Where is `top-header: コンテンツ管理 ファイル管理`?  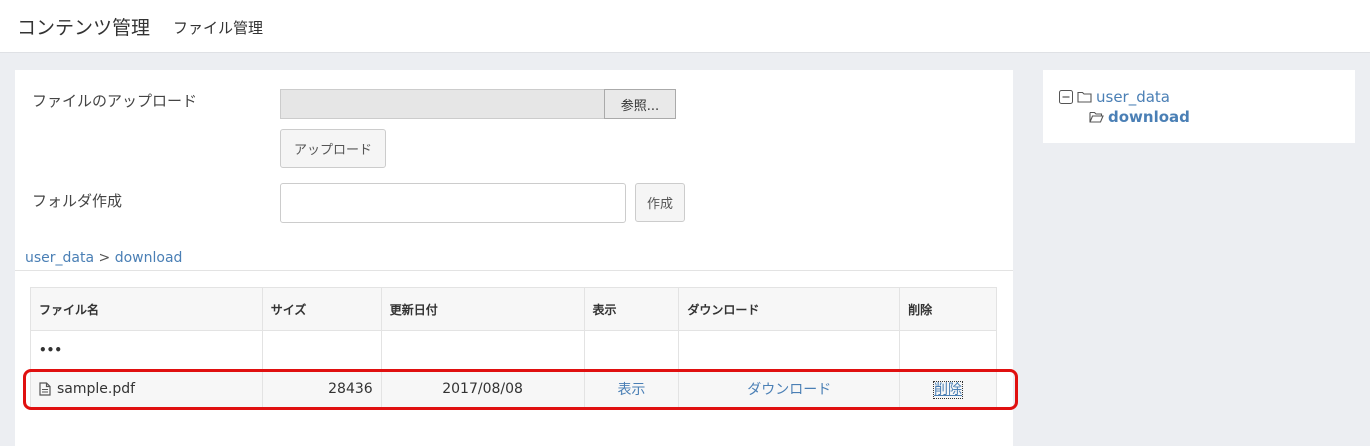 top-header: コンテンツ管理 ファイル管理 is located at coordinates (685, 26).